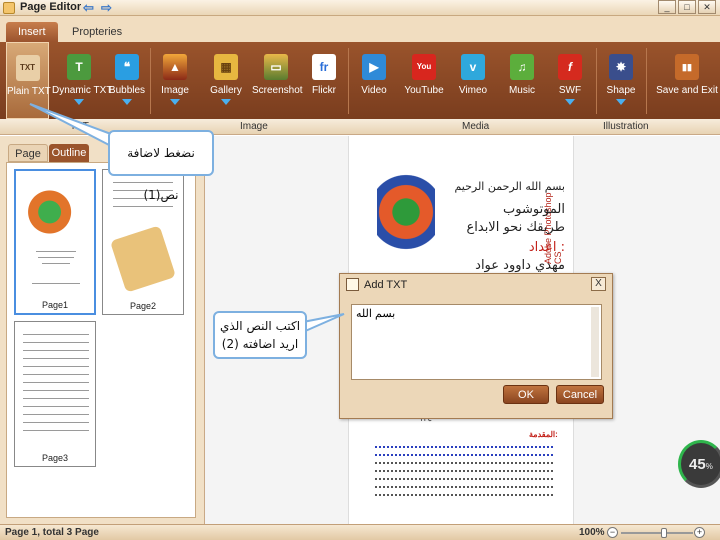 The image size is (720, 540). I want to click on music-button: ♫ Music, so click(522, 80).